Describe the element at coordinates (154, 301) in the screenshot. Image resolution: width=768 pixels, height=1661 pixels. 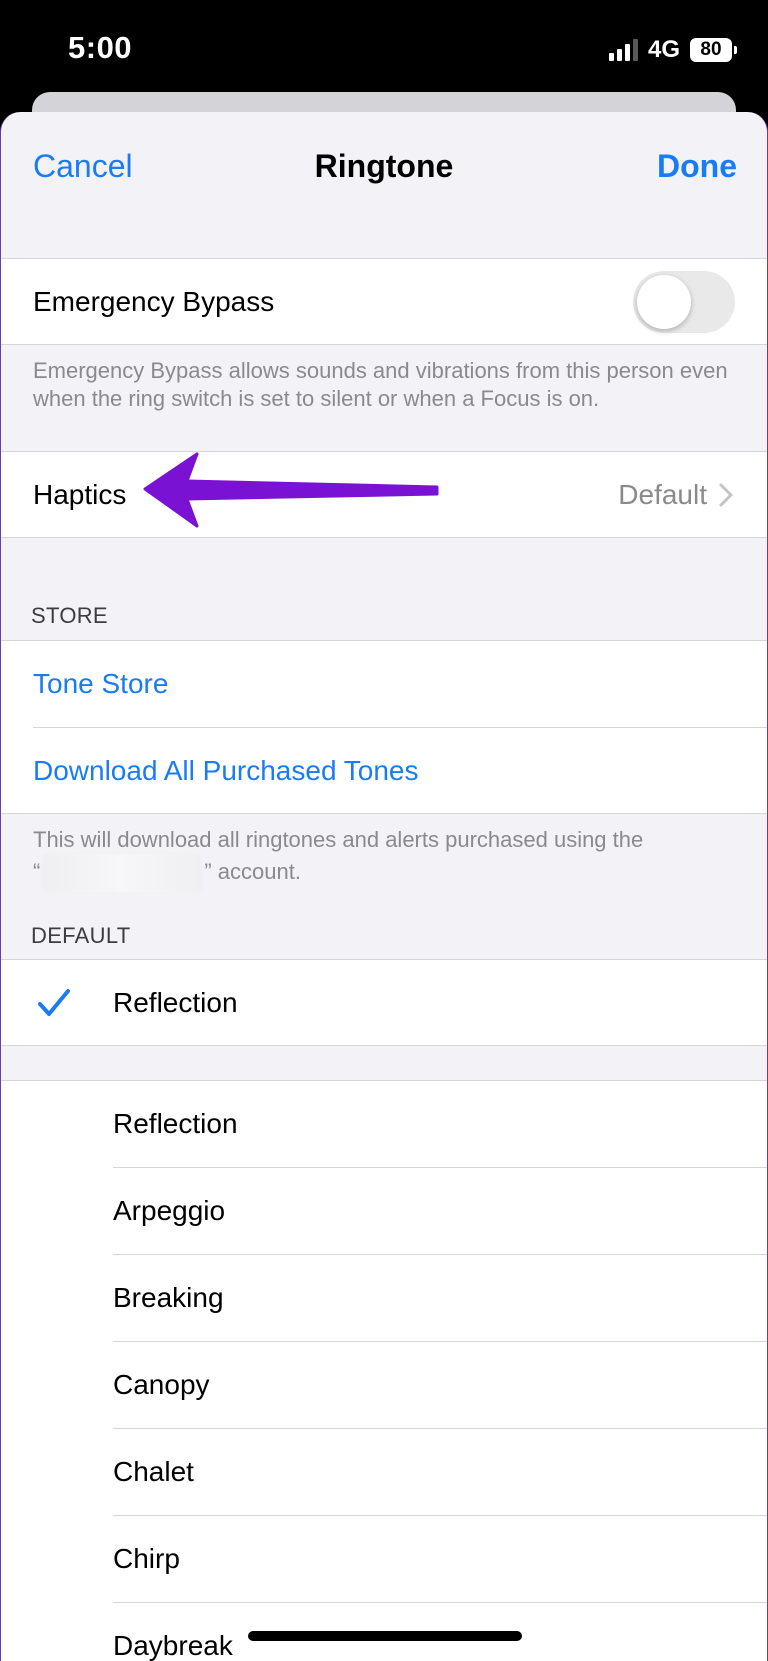
I see `emergency-bypass-label: Emergency Bypass` at that location.